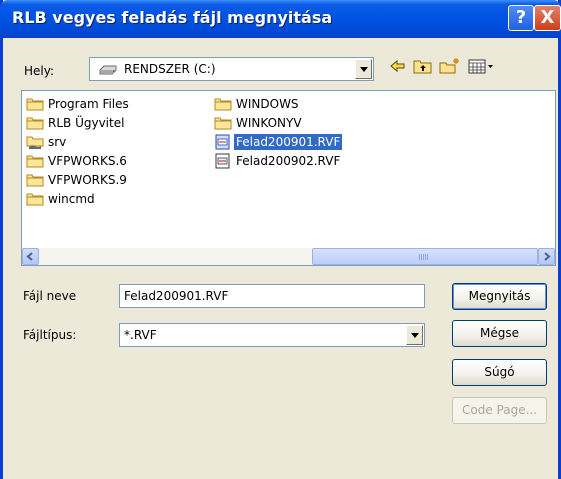 This screenshot has width=561, height=479. Describe the element at coordinates (35, 142) in the screenshot. I see `shared-folder-icon` at that location.